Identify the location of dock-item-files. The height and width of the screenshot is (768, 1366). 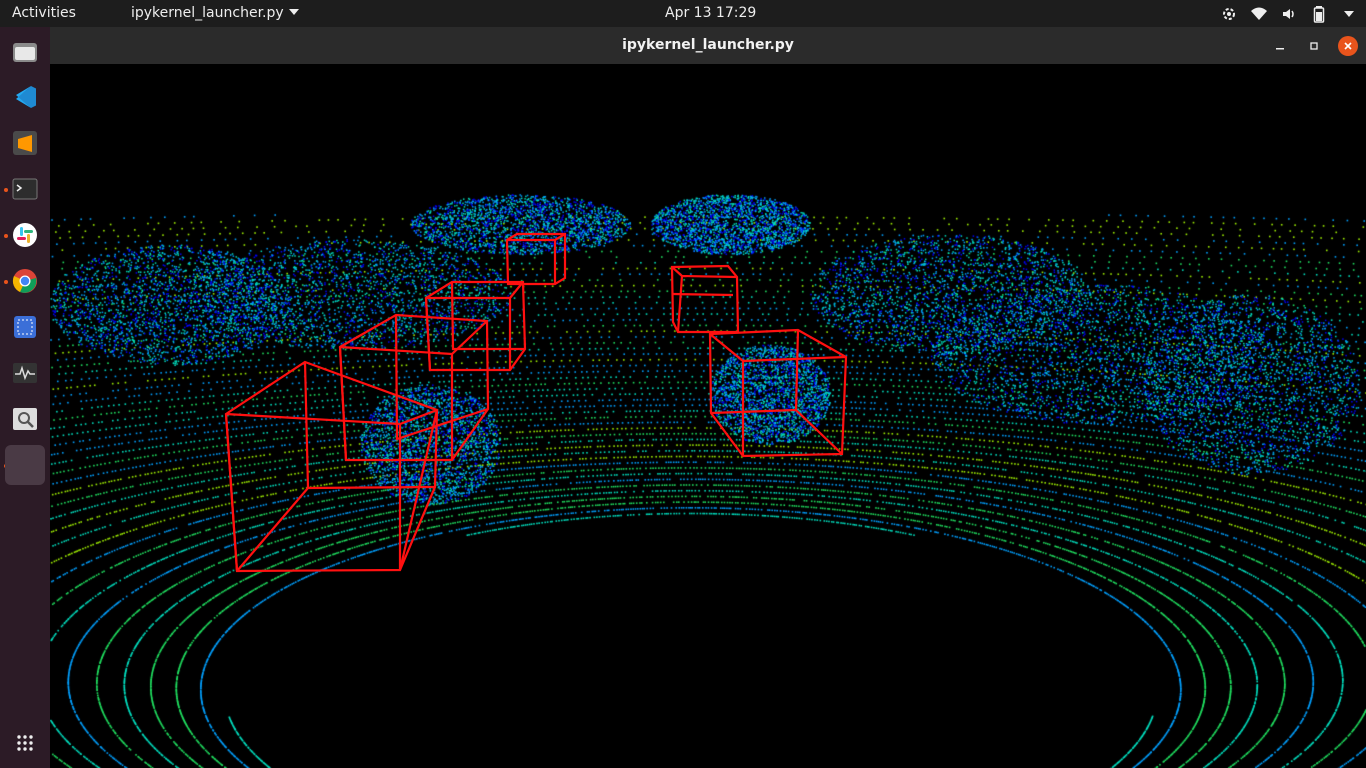
(25, 52).